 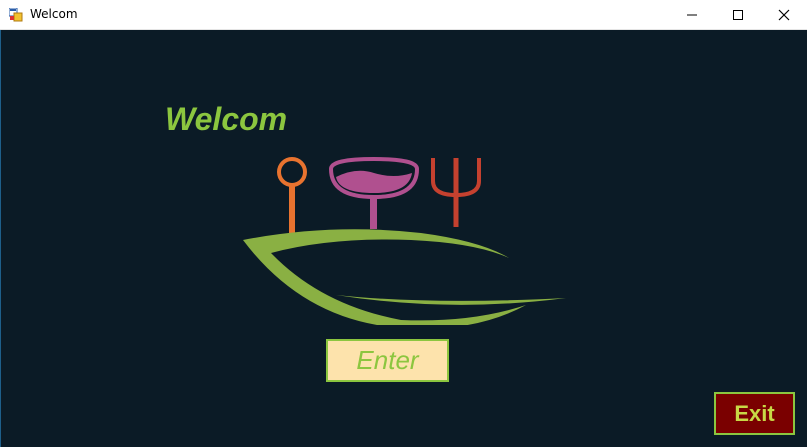 What do you see at coordinates (374, 192) in the screenshot?
I see `wine-glass-icon` at bounding box center [374, 192].